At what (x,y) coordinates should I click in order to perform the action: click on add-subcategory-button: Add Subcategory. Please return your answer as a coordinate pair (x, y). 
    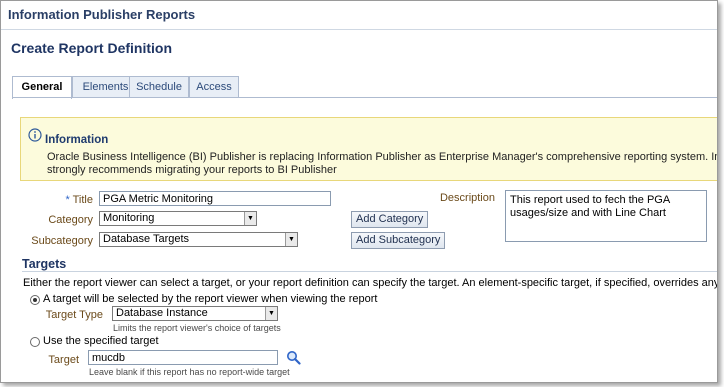
    Looking at the image, I should click on (398, 240).